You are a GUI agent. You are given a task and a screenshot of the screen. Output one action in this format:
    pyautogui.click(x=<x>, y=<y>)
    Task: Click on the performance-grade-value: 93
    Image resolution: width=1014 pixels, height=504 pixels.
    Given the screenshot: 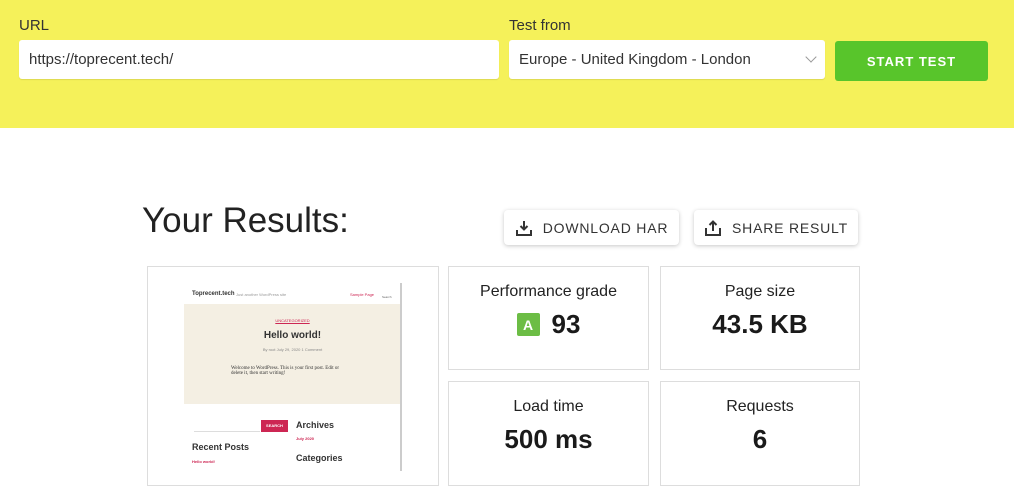 What is the action you would take?
    pyautogui.click(x=566, y=324)
    